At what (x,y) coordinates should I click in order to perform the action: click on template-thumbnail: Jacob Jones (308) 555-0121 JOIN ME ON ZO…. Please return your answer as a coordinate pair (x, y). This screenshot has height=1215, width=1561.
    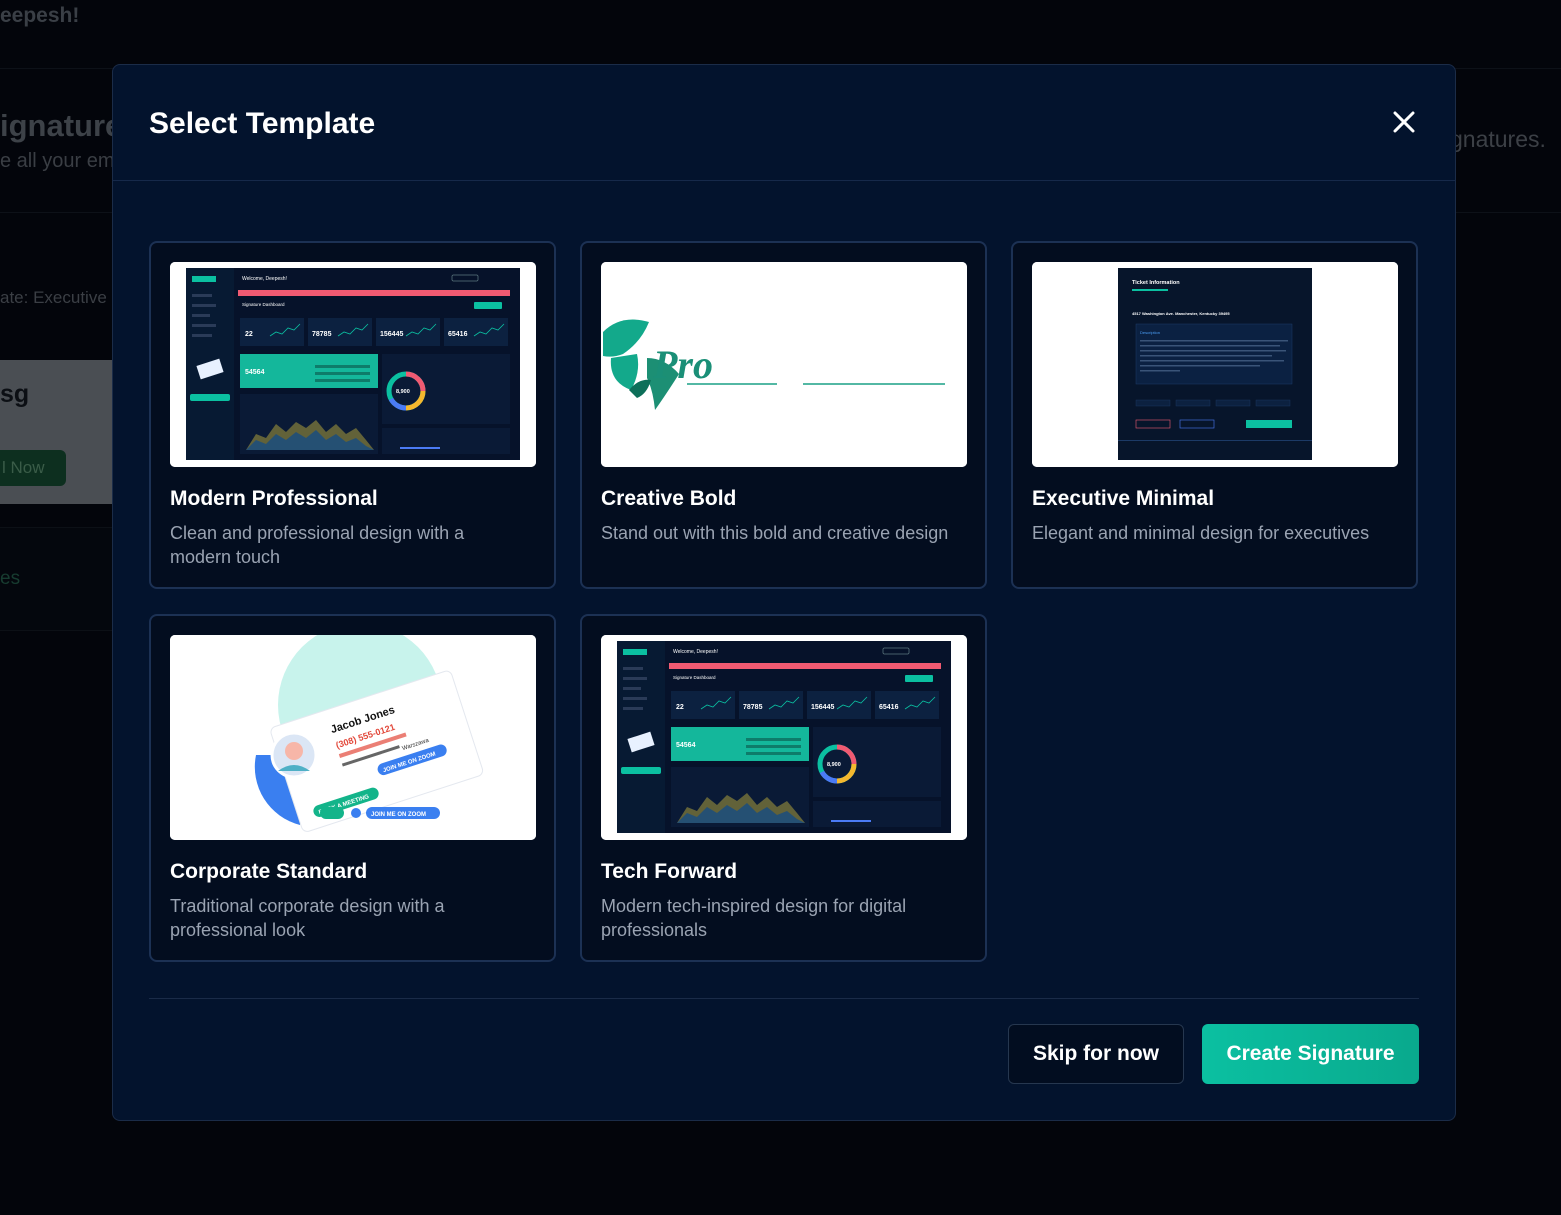
    Looking at the image, I should click on (353, 737).